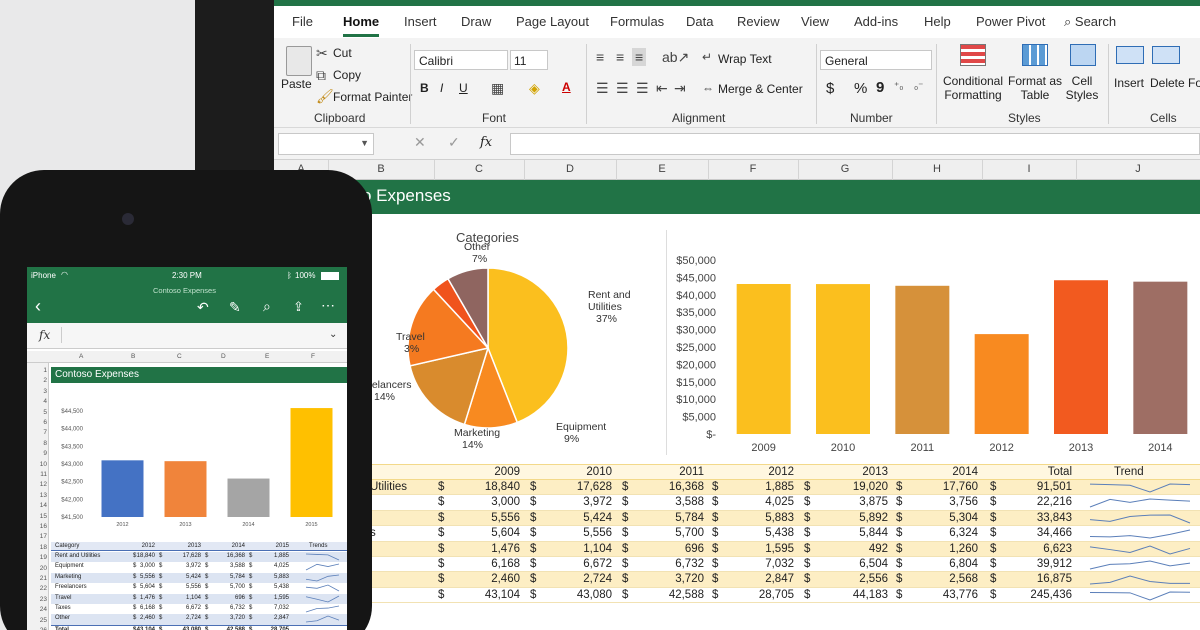 The height and width of the screenshot is (630, 1200). Describe the element at coordinates (1051, 595) in the screenshot. I see `table-cell: 245,436` at that location.